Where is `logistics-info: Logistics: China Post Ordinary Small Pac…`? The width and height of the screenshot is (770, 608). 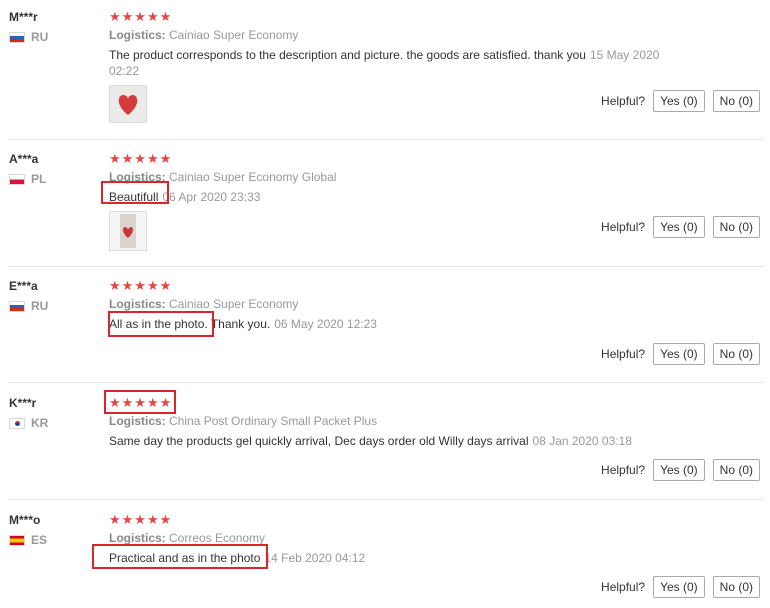 logistics-info: Logistics: China Post Ordinary Small Pac… is located at coordinates (243, 421).